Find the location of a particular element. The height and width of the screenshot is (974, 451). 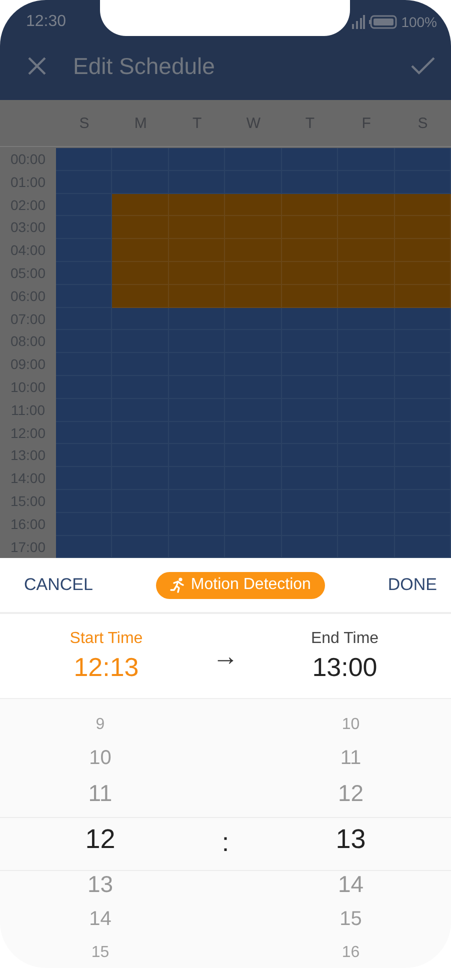

picker-option: 9 is located at coordinates (100, 725).